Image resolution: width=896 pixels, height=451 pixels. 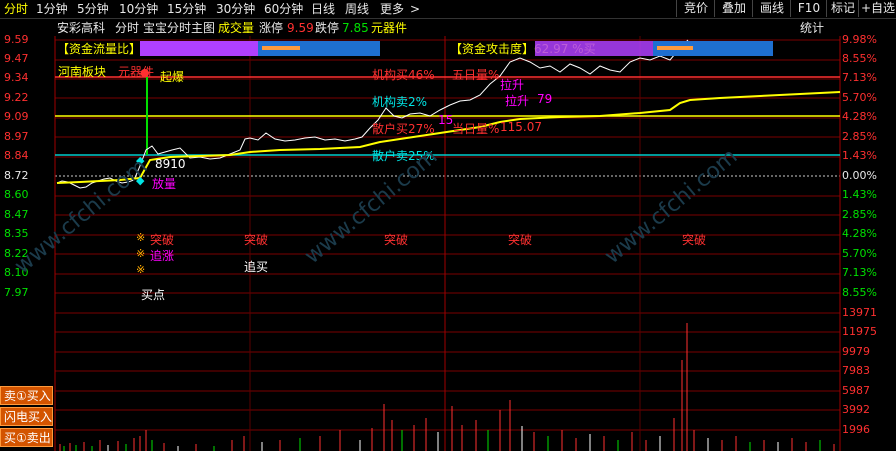 What do you see at coordinates (403, 156) in the screenshot?
I see `retail-sell-label: 散户卖25%` at bounding box center [403, 156].